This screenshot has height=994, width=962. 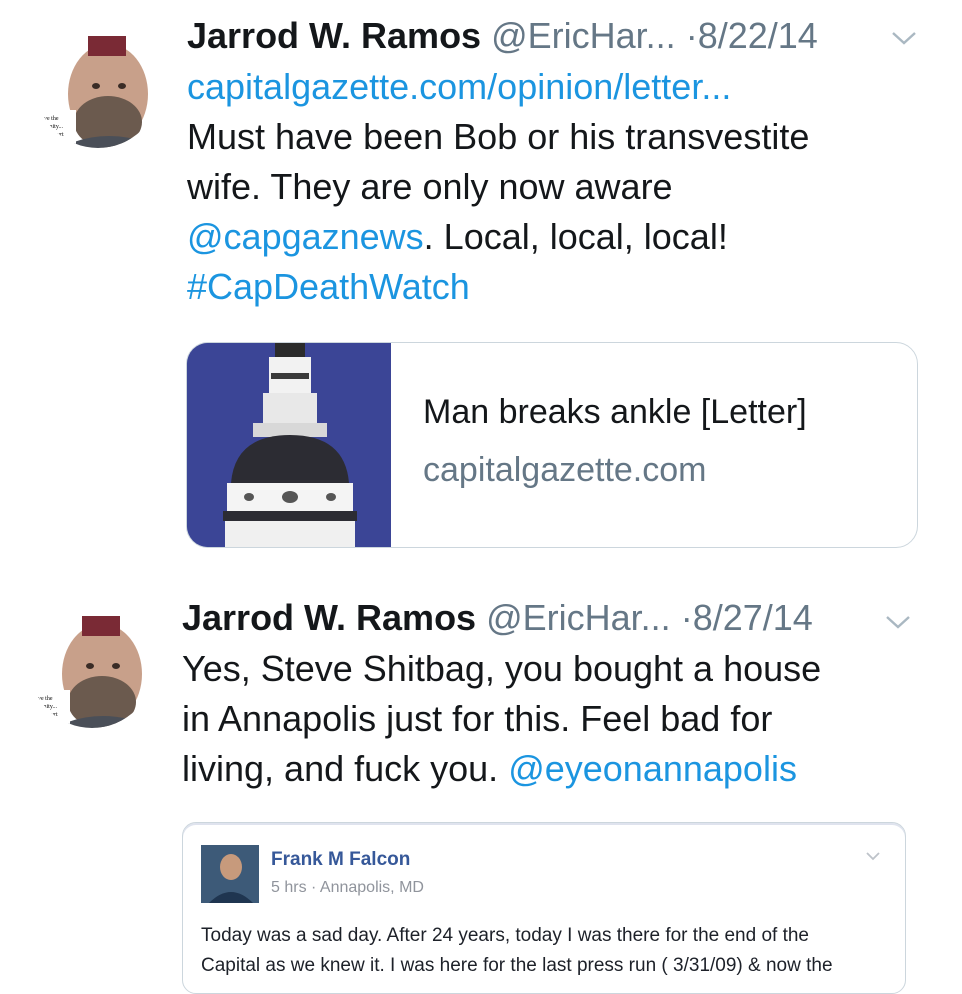 I want to click on poster-avatar, so click(x=230, y=874).